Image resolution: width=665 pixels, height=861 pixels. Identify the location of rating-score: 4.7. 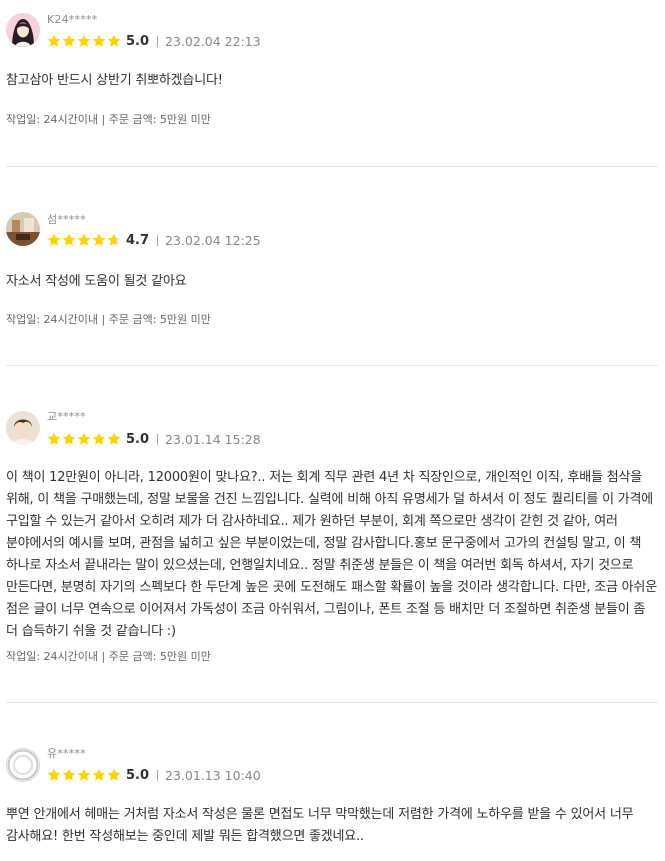
(138, 240).